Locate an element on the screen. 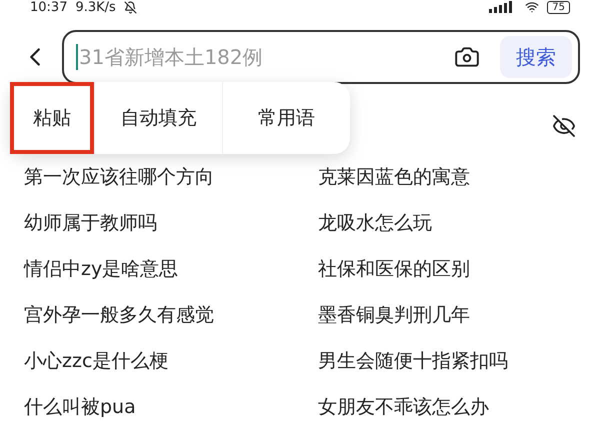 Image resolution: width=600 pixels, height=427 pixels. suggestion-link: 第一次应该往哪个方向 is located at coordinates (168, 177).